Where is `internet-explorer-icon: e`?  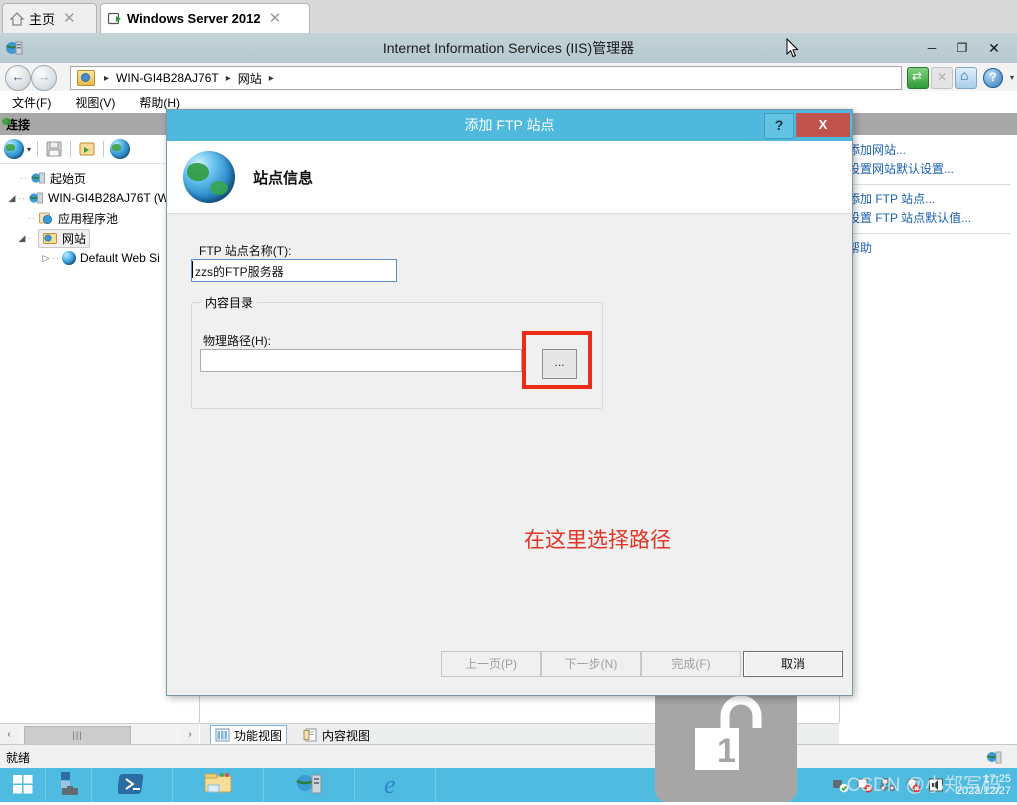 internet-explorer-icon: e is located at coordinates (395, 785).